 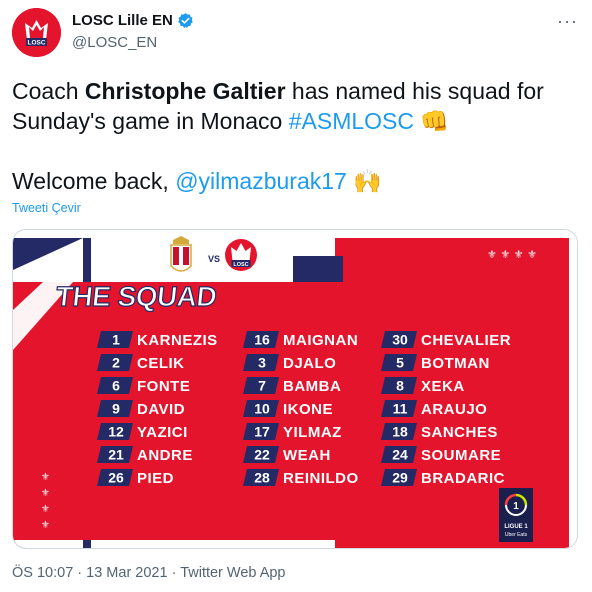 What do you see at coordinates (262, 478) in the screenshot?
I see `player-number: 28` at bounding box center [262, 478].